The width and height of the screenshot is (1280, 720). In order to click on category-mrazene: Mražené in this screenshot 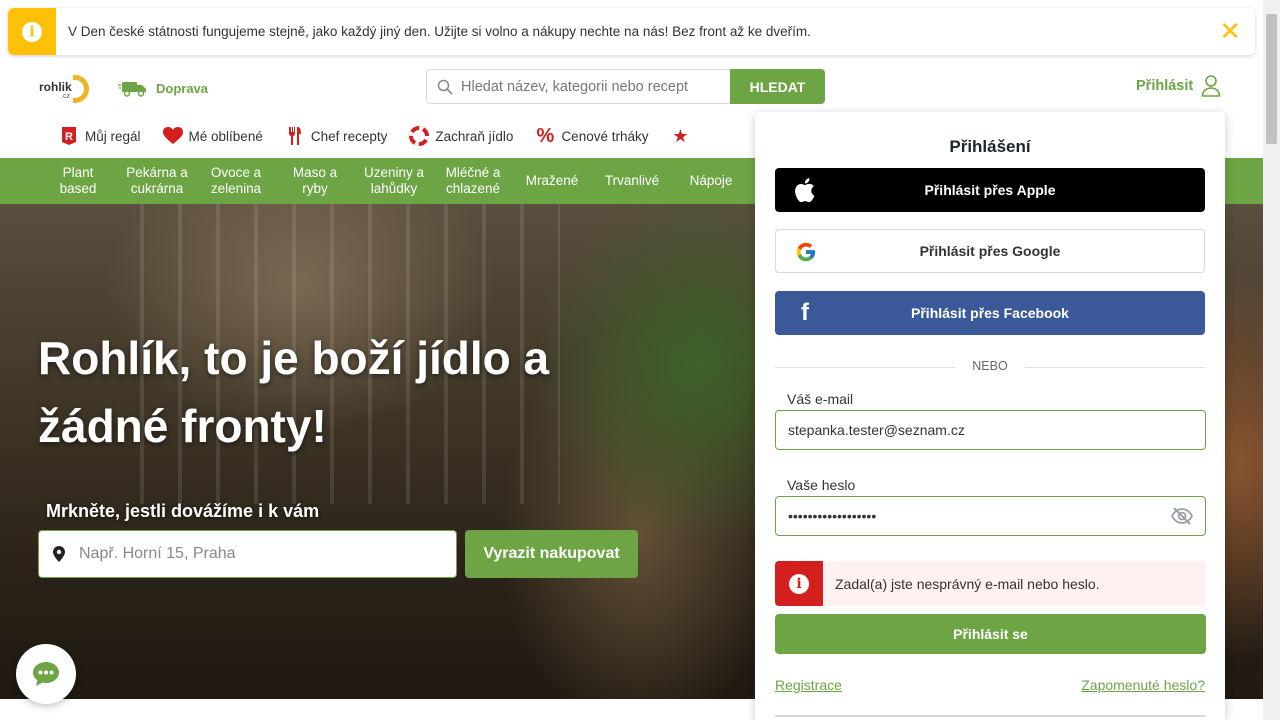, I will do `click(552, 181)`.